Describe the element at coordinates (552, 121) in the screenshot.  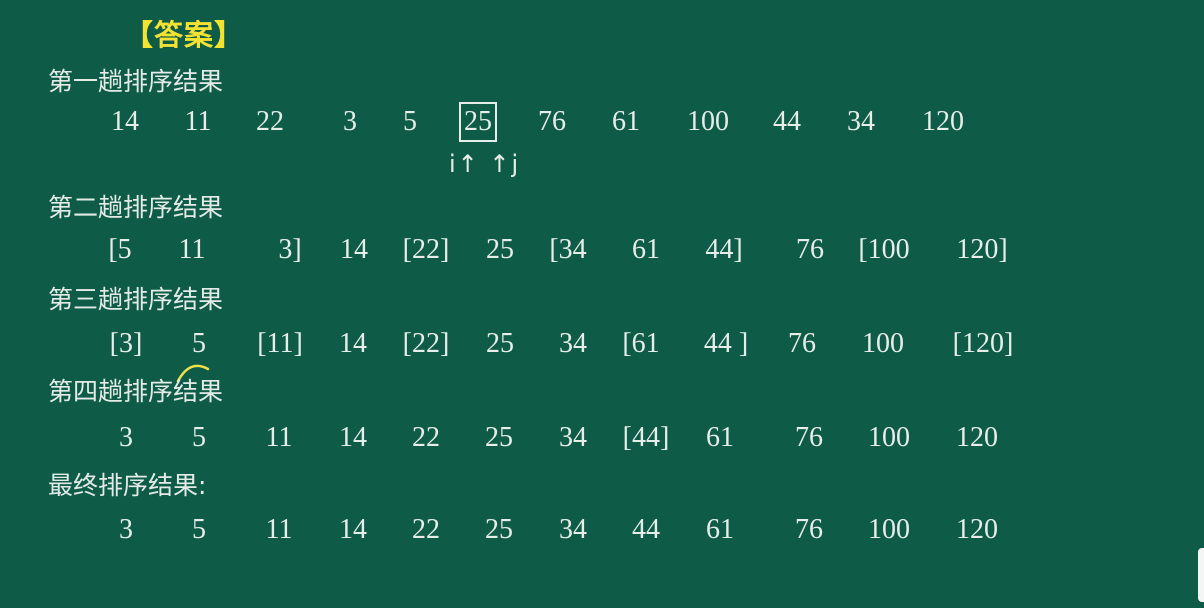
I see `pass-1-value: 76` at that location.